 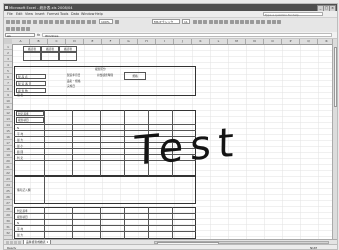 What do you see at coordinates (78, 21) in the screenshot?
I see `sort-asc-icon` at bounding box center [78, 21].